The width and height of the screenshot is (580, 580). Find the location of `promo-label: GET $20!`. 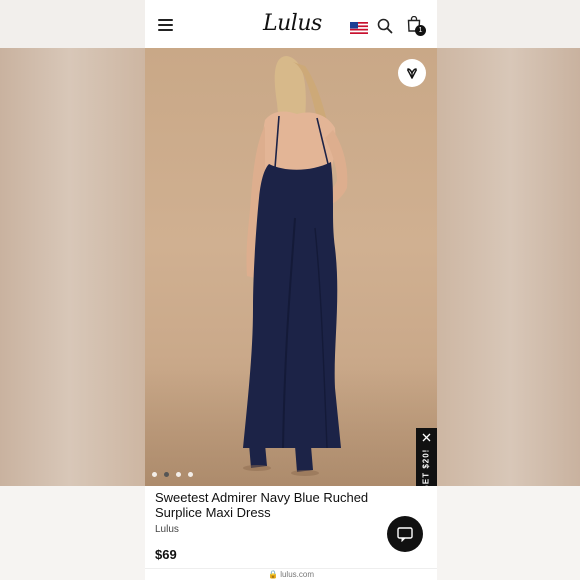

promo-label: GET $20! is located at coordinates (426, 470).